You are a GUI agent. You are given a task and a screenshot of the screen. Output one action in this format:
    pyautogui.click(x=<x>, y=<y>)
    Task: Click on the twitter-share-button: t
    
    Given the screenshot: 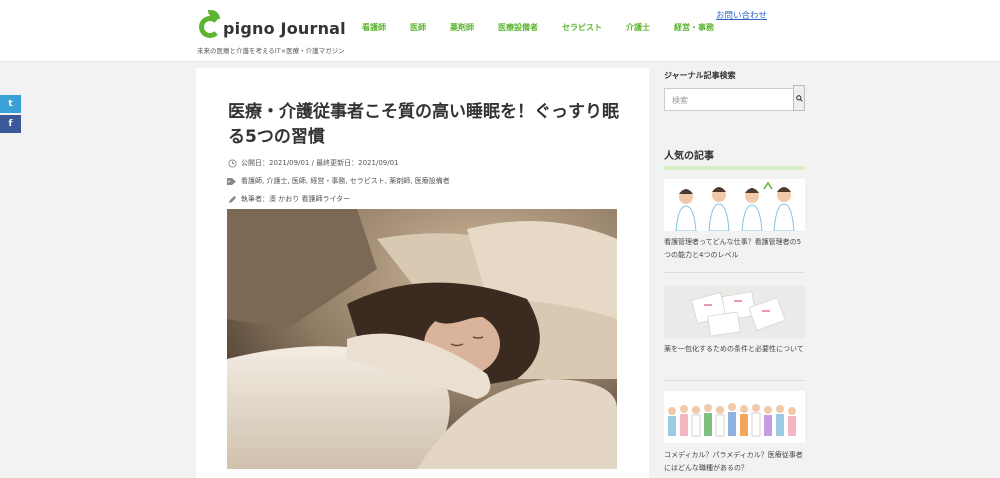 What is the action you would take?
    pyautogui.click(x=10, y=104)
    